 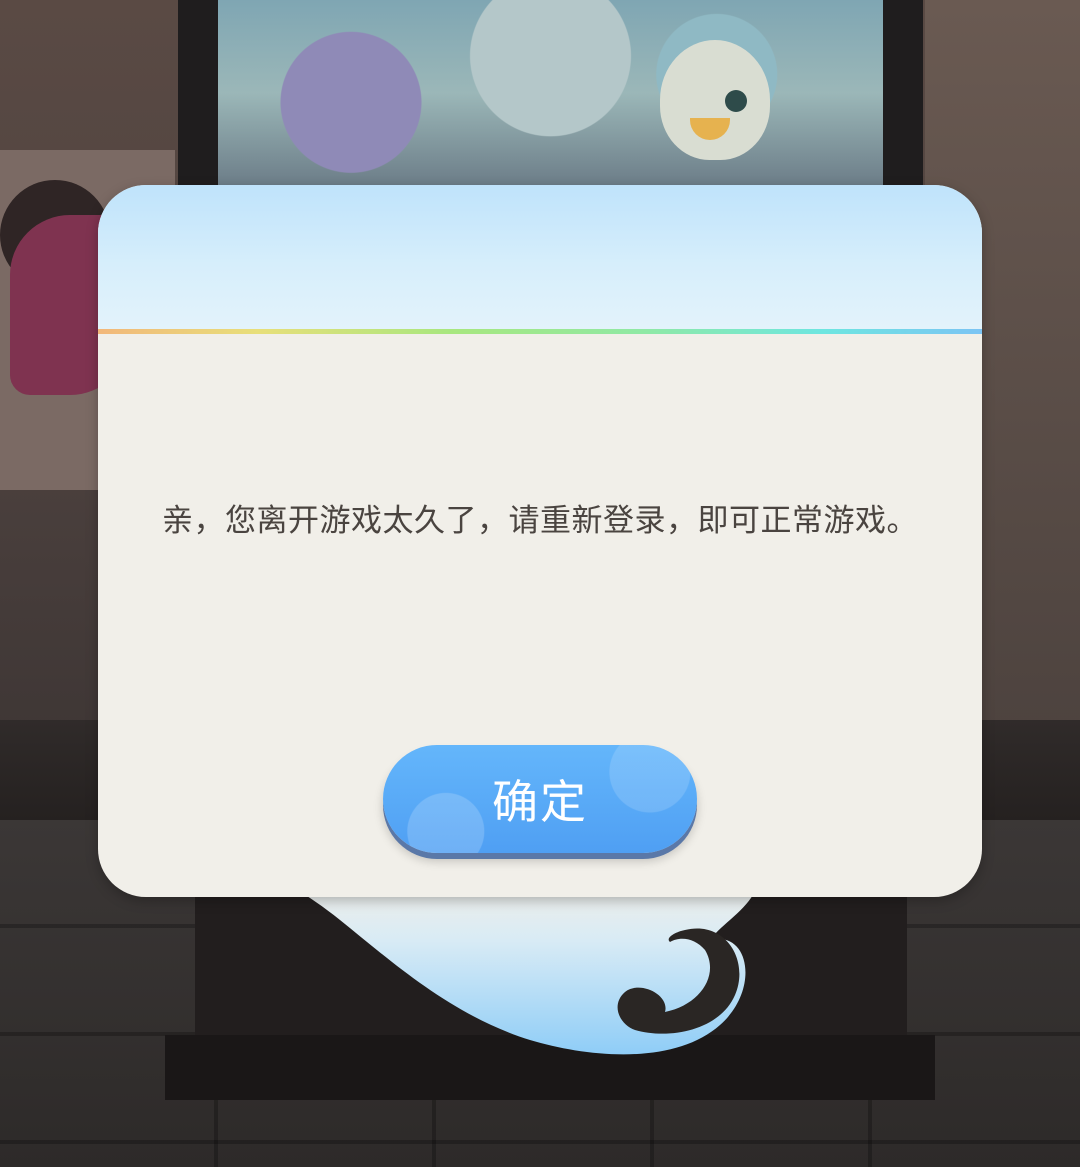 I want to click on dialog-header, so click(x=540, y=257).